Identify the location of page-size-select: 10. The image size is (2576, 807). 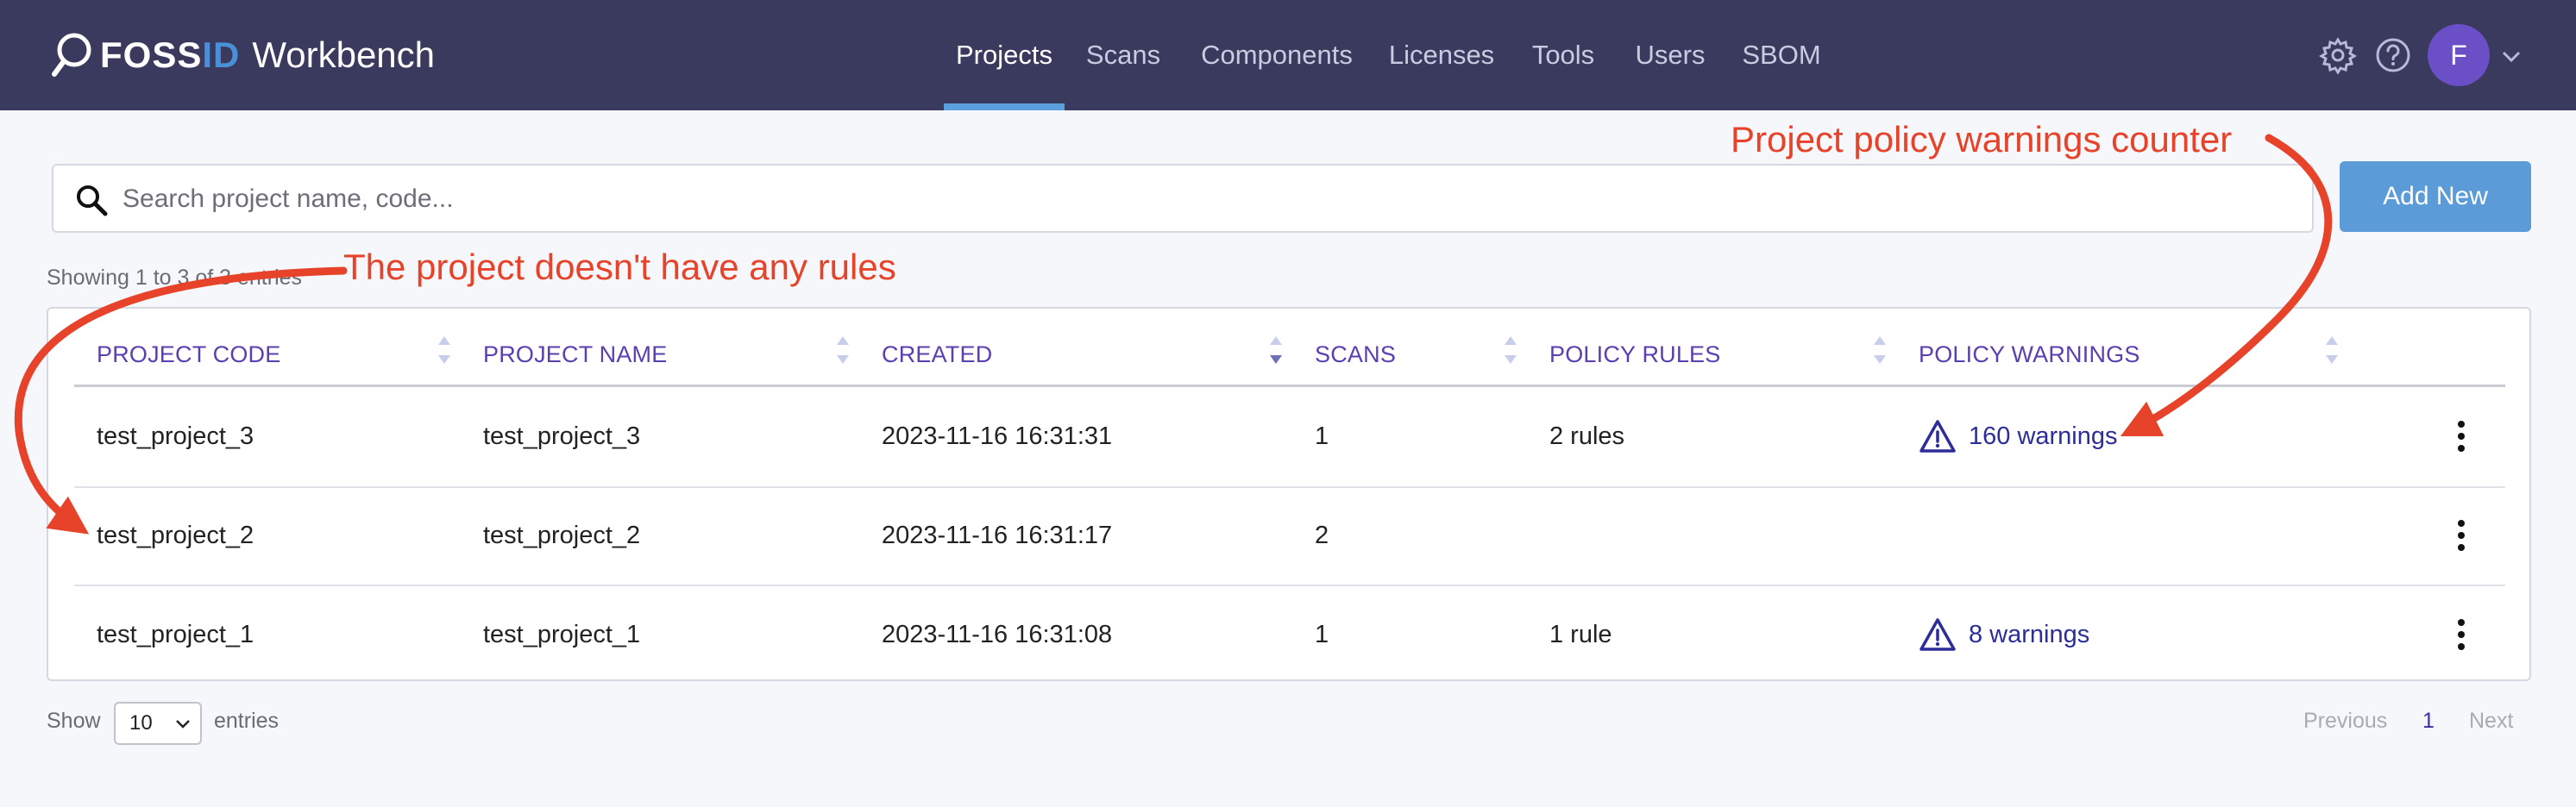
(158, 723).